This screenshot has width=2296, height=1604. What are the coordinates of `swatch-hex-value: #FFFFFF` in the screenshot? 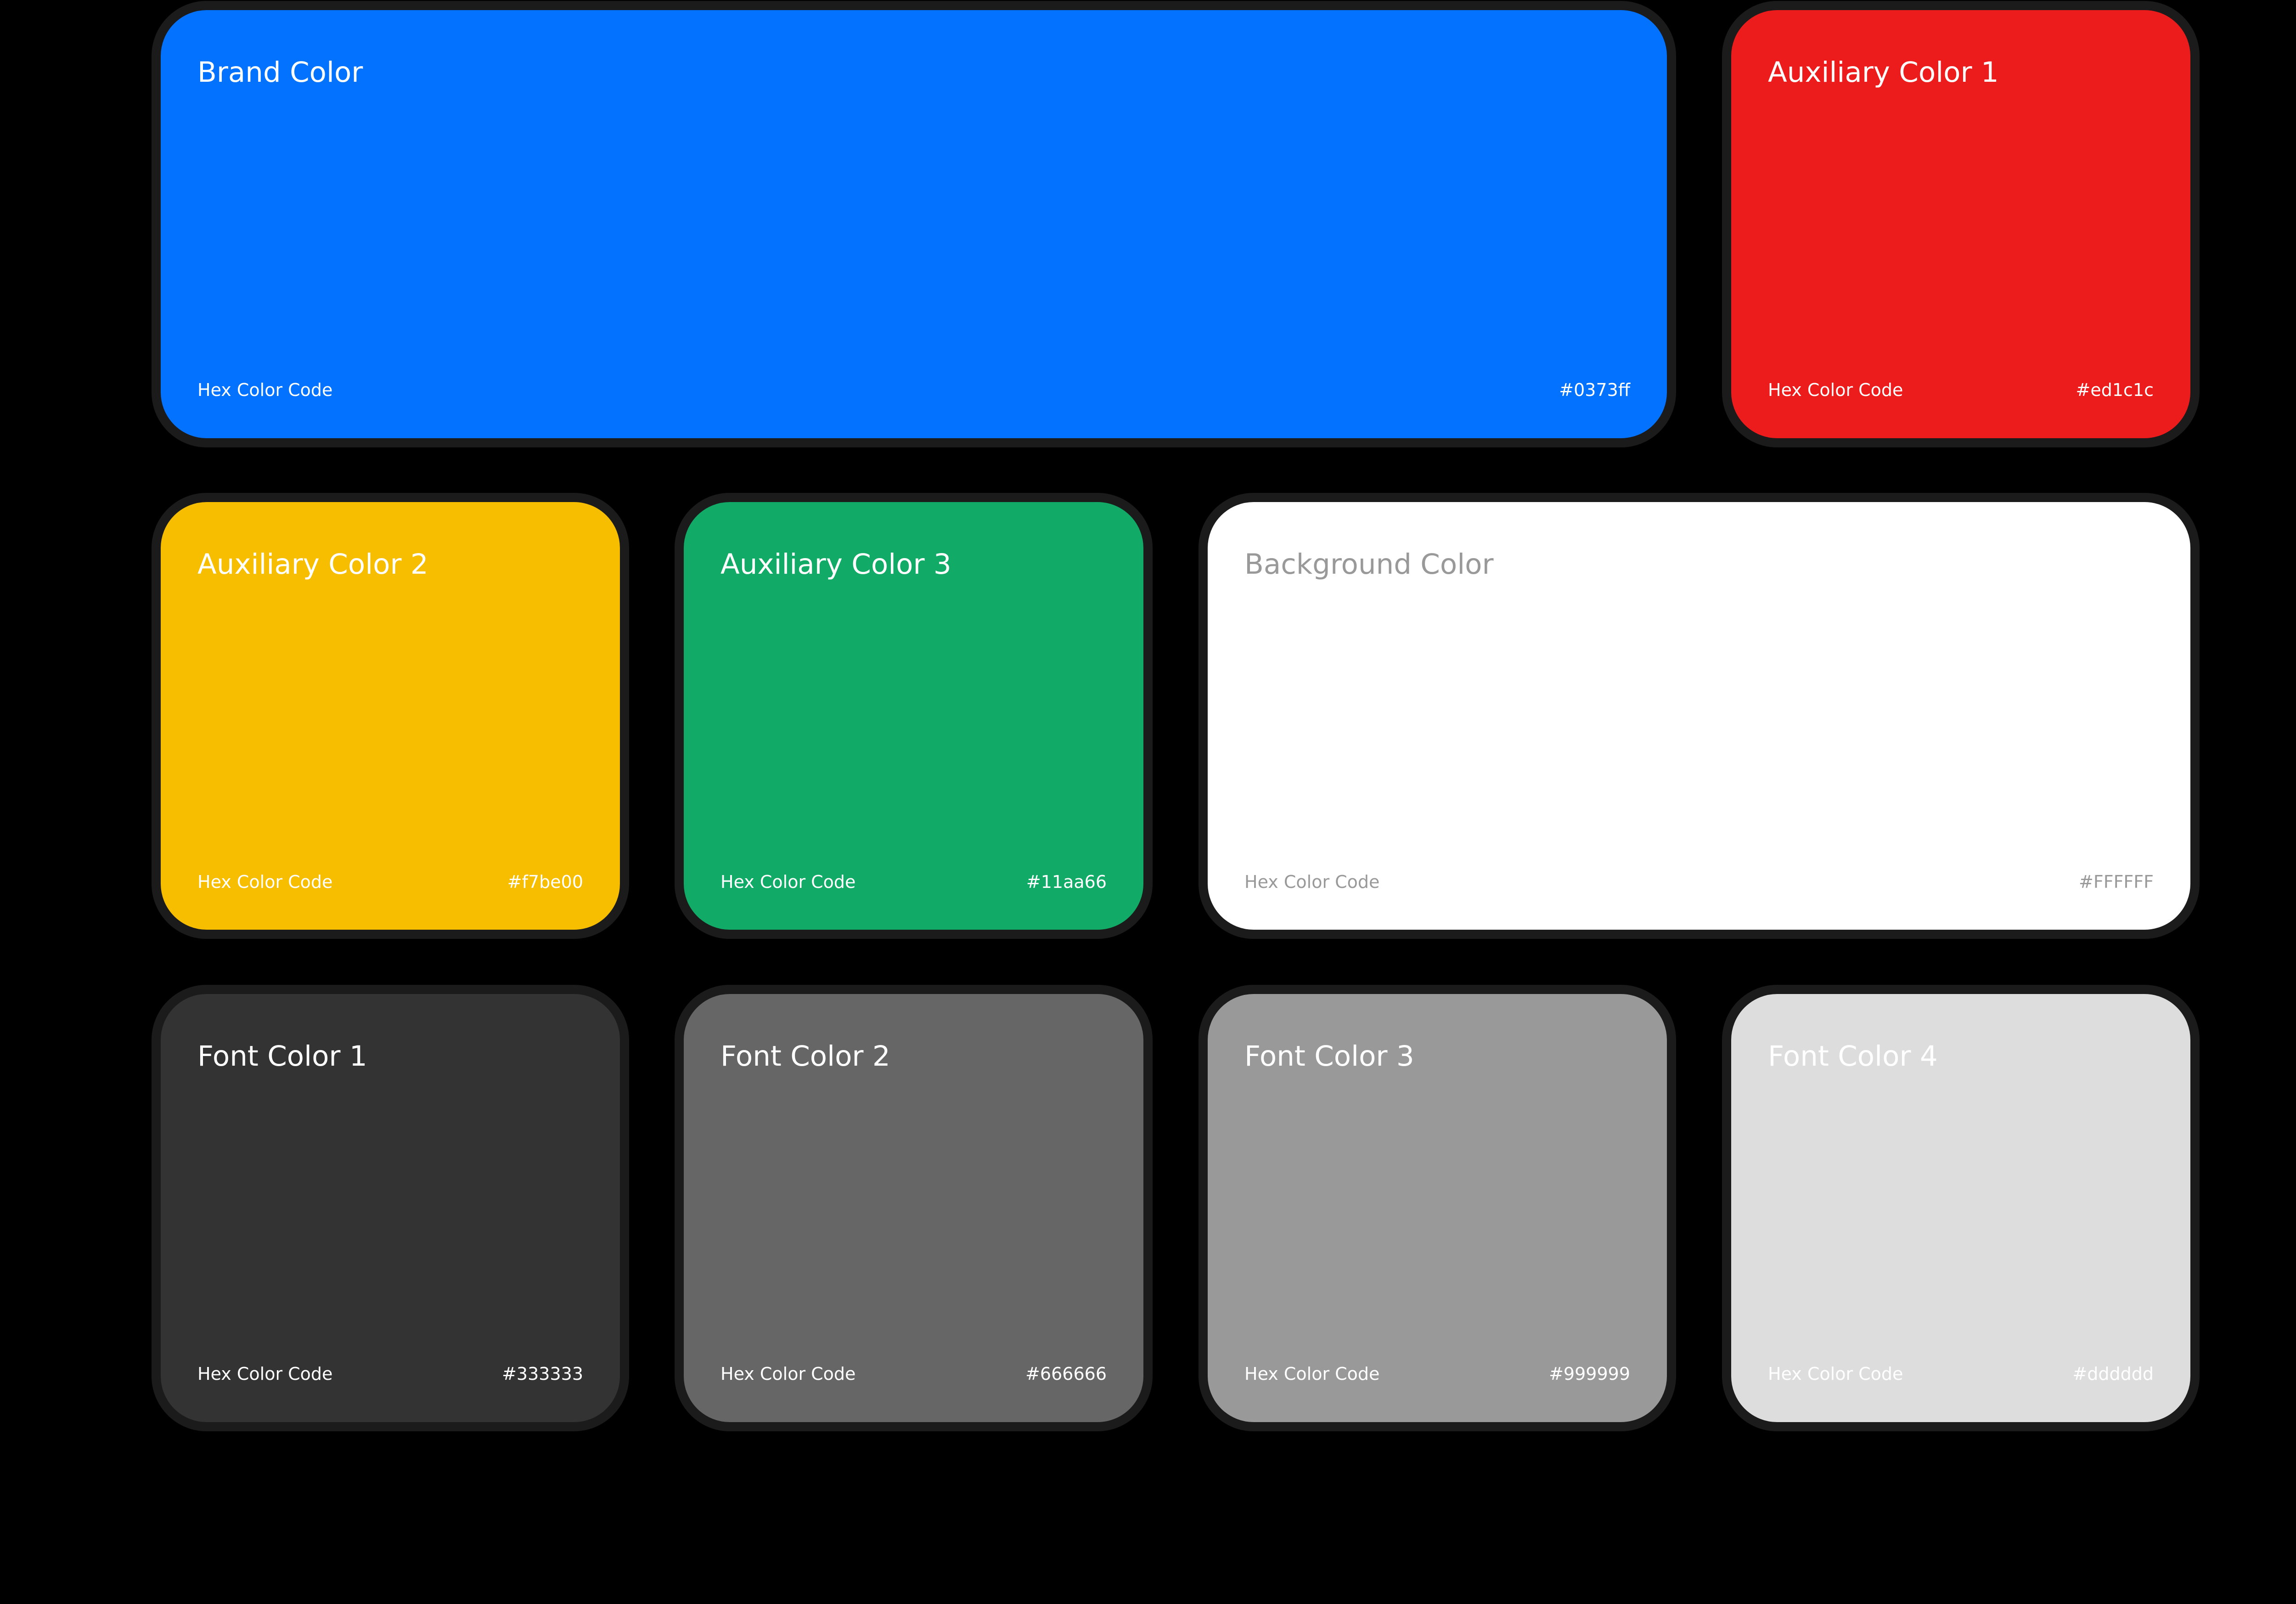 It's located at (2116, 882).